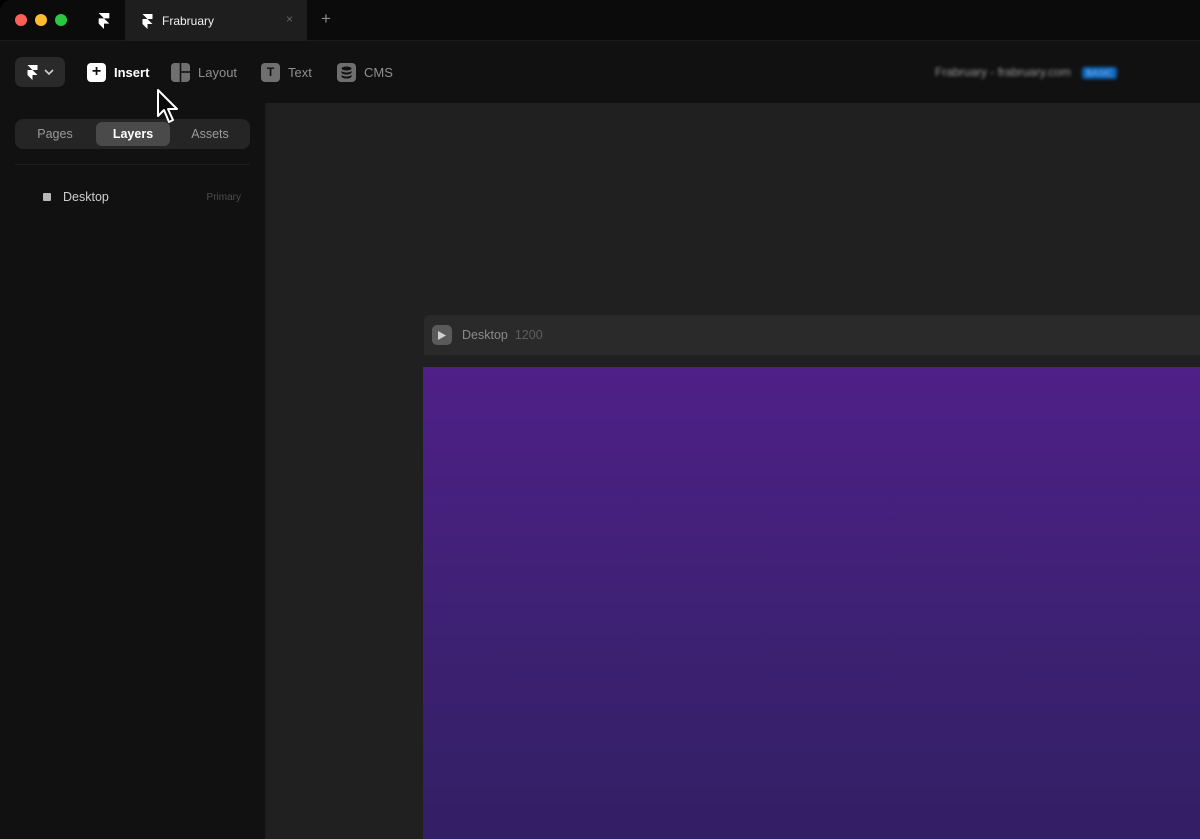  Describe the element at coordinates (812, 335) in the screenshot. I see `frame-header: Desktop 1200` at that location.